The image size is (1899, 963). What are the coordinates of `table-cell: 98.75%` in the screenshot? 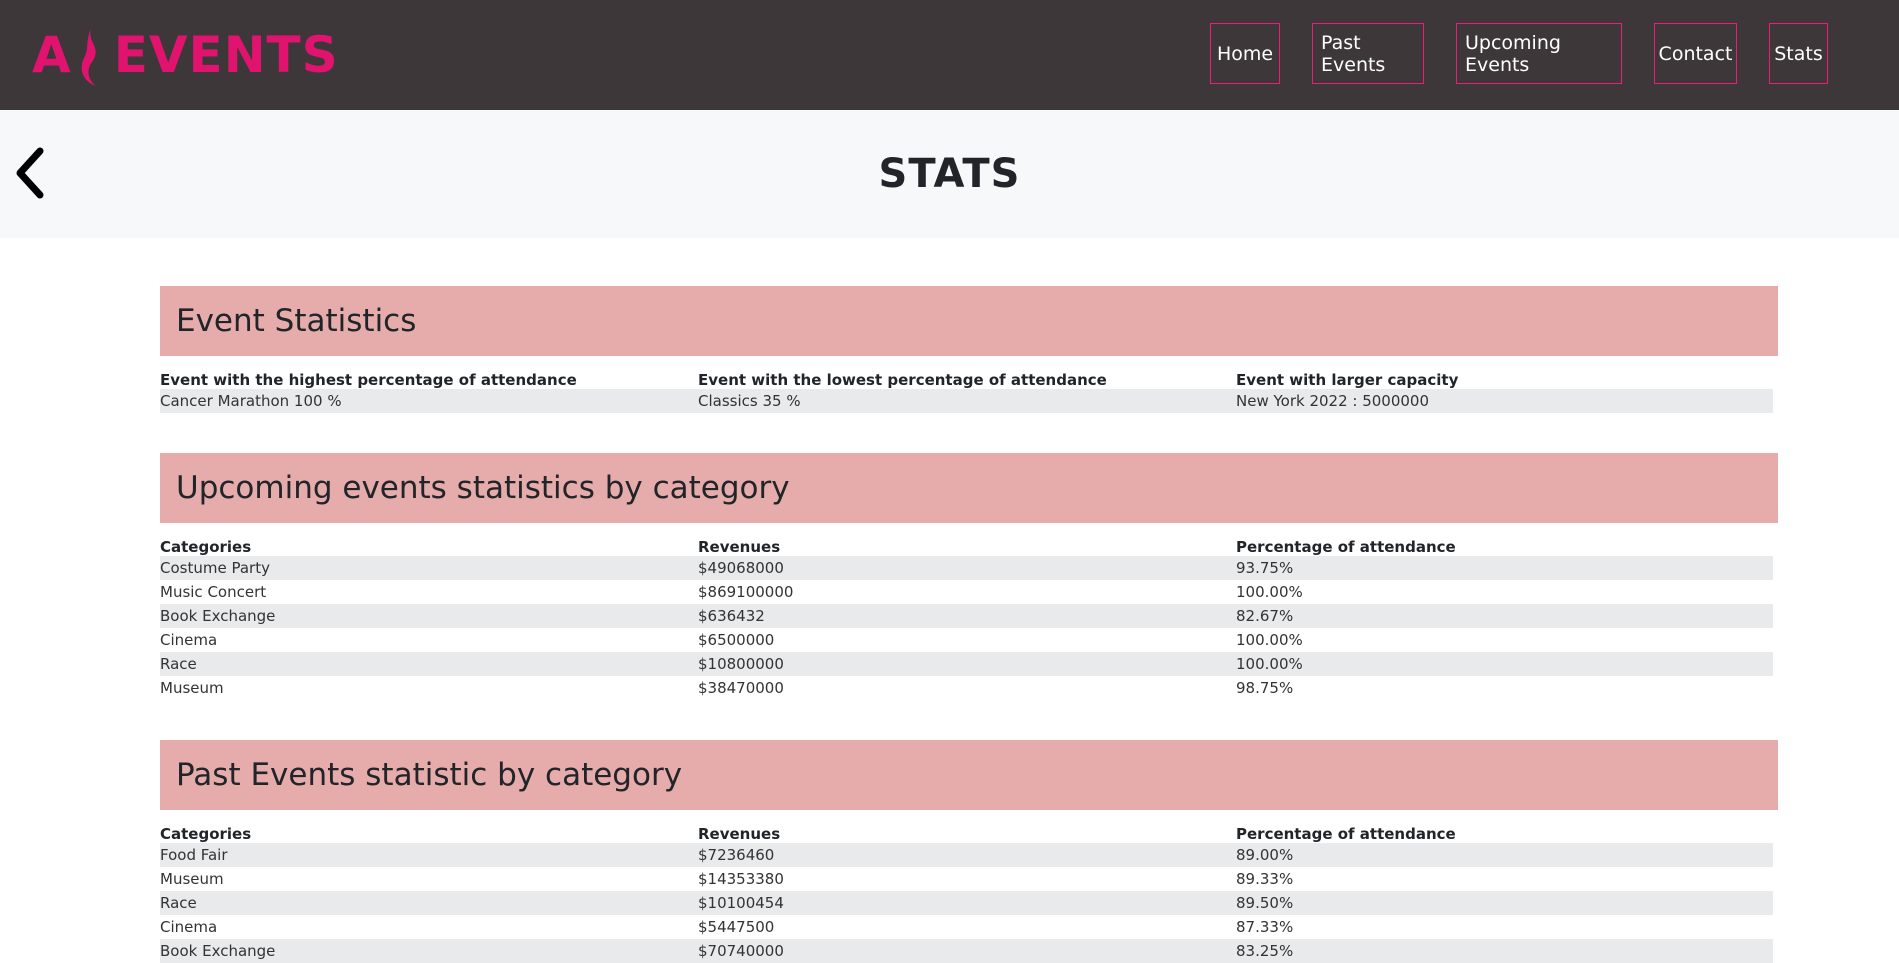 It's located at (1265, 688).